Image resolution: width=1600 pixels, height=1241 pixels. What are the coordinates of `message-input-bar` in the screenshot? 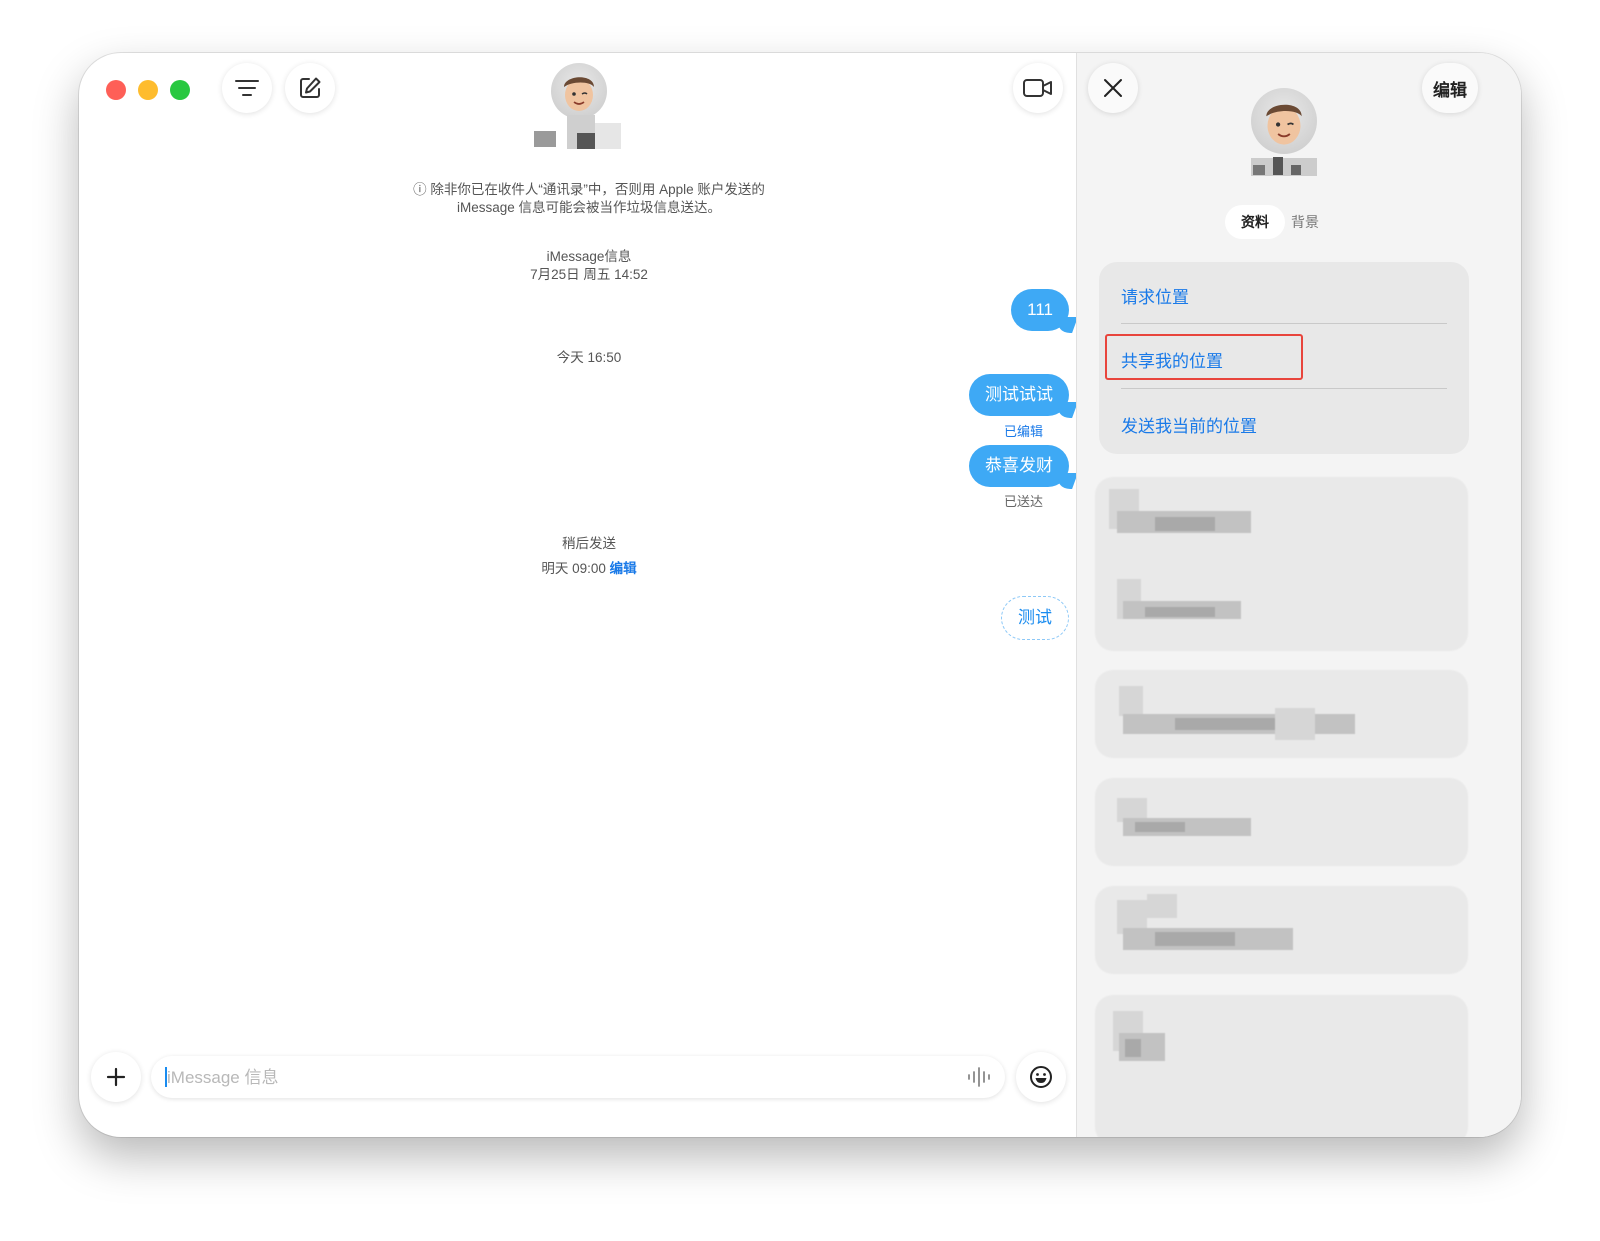 It's located at (578, 1078).